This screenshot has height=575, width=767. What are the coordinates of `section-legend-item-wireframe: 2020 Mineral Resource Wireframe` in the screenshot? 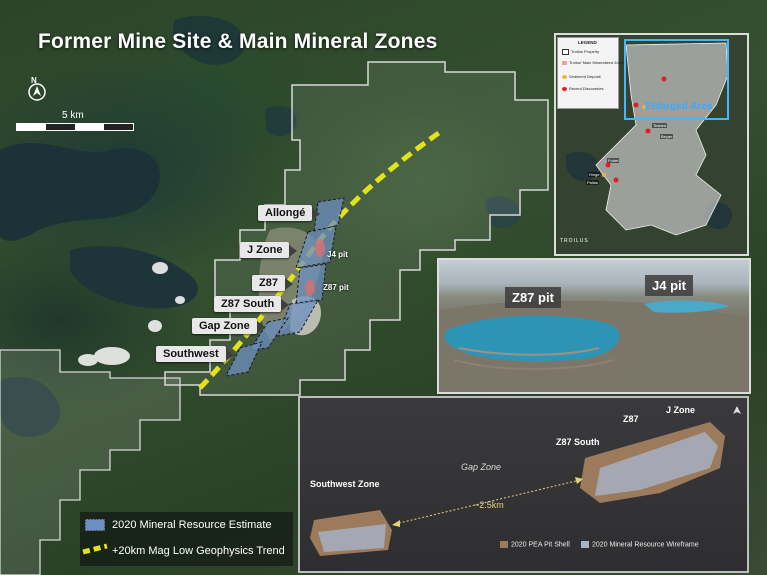 It's located at (640, 544).